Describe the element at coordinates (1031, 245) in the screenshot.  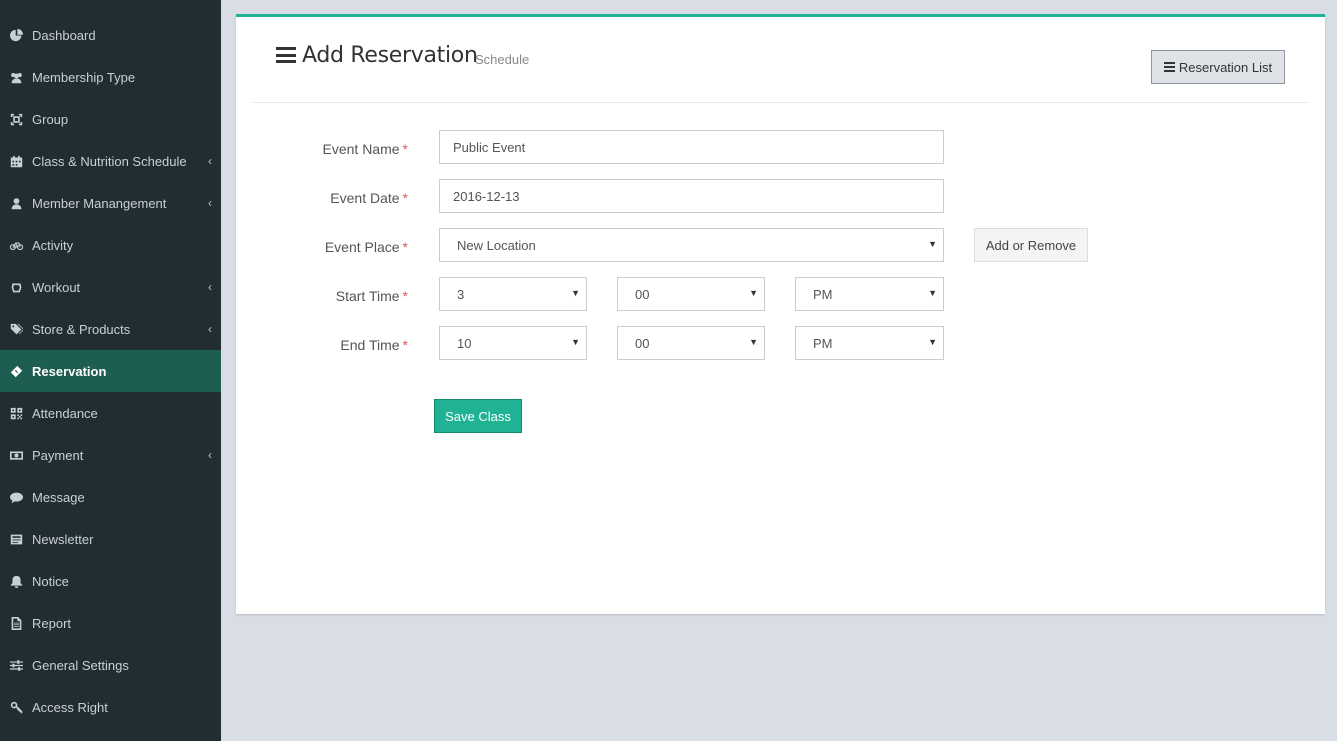
I see `add-or-remove-button: Add or Remove` at that location.